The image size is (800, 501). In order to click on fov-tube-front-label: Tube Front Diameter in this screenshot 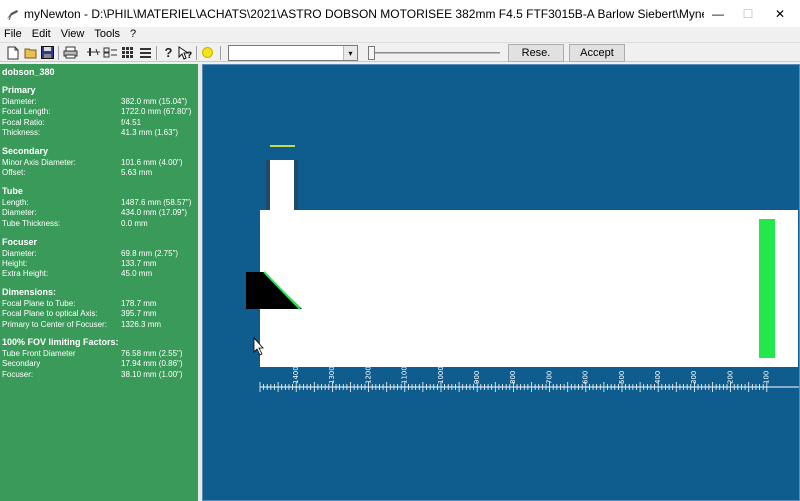, I will do `click(39, 353)`.